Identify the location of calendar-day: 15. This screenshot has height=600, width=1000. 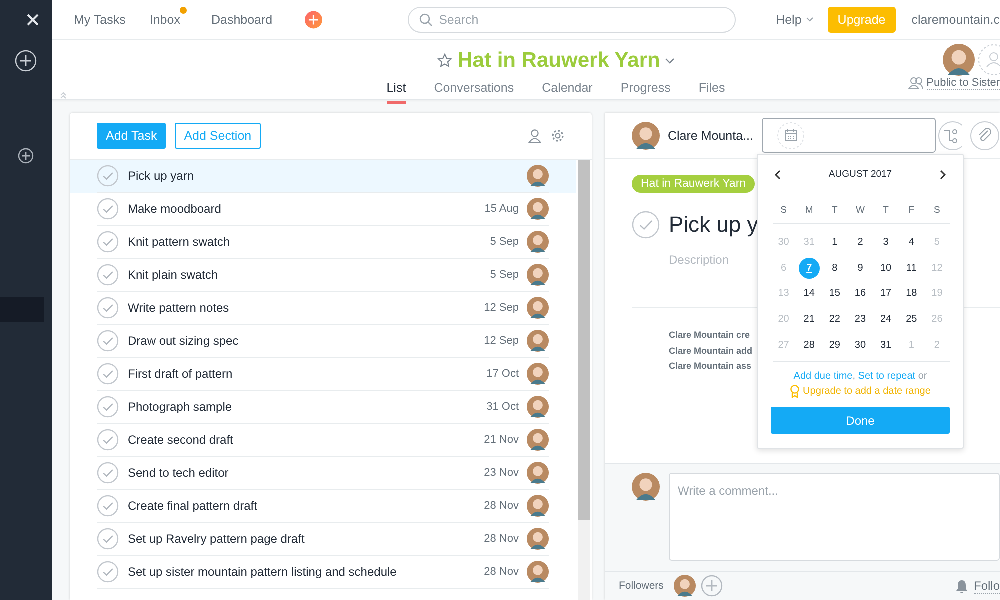
(835, 293).